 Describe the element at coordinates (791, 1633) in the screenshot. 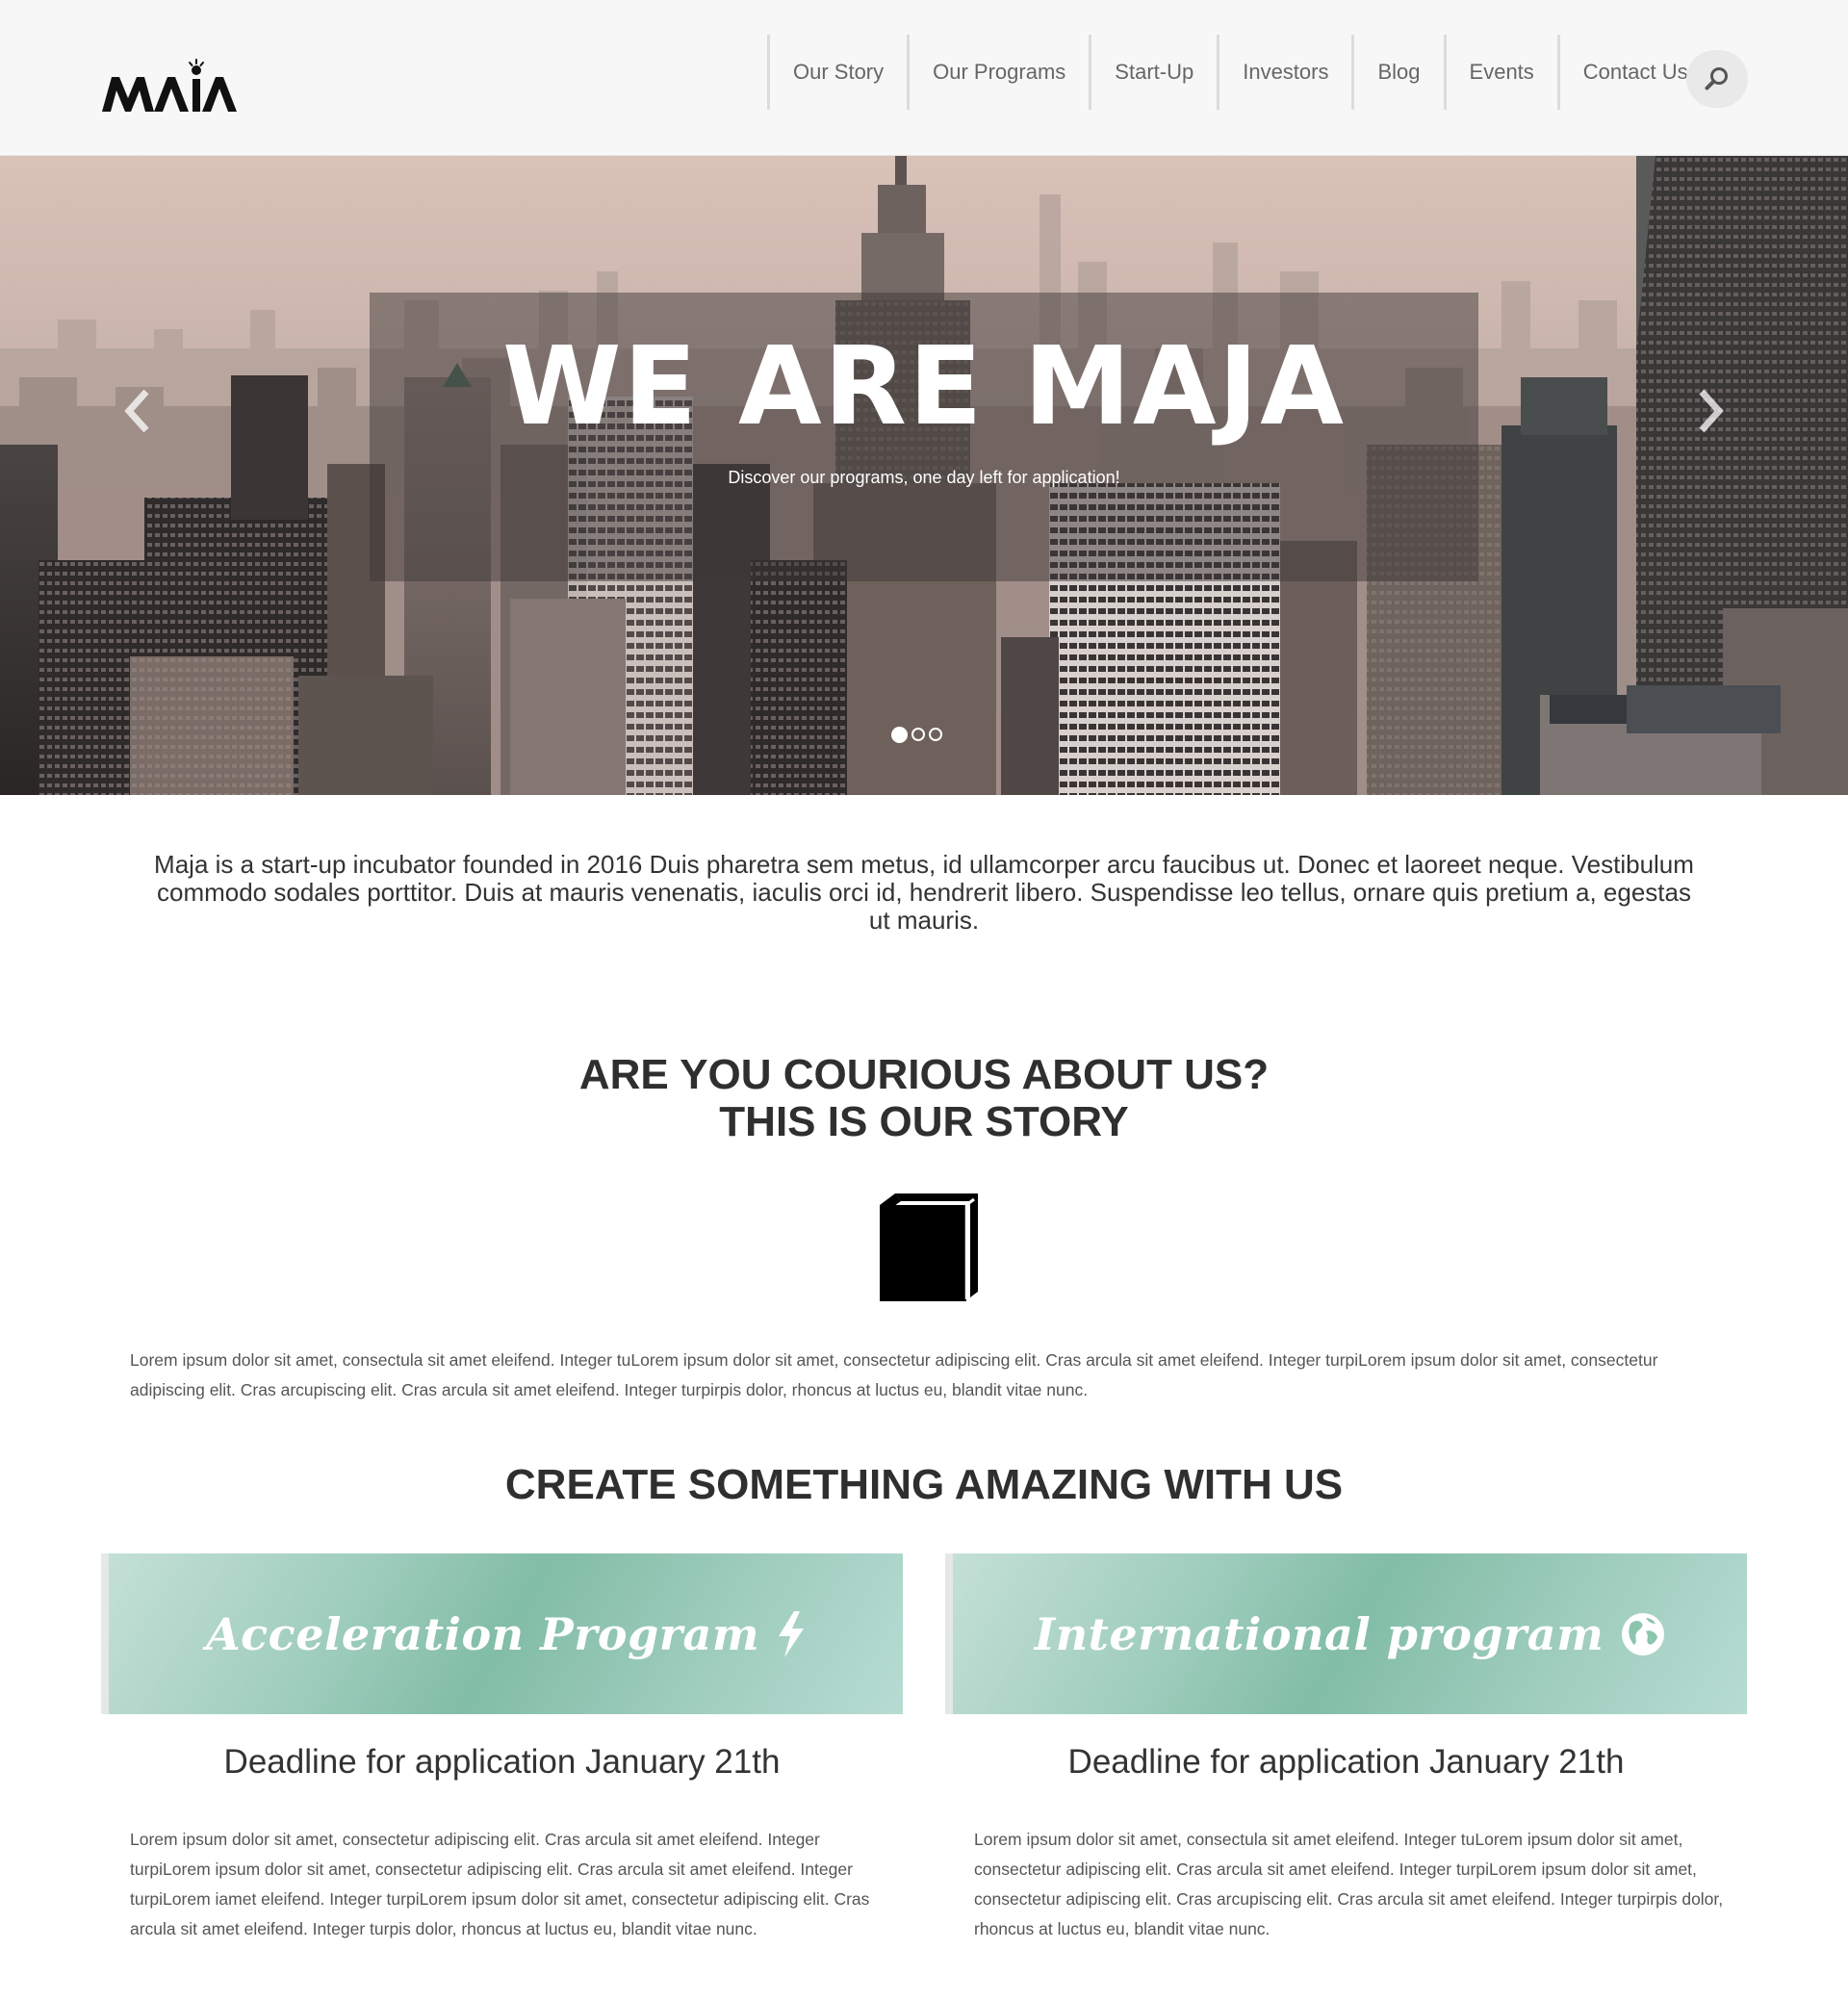

I see `lightning-bolt-icon` at that location.